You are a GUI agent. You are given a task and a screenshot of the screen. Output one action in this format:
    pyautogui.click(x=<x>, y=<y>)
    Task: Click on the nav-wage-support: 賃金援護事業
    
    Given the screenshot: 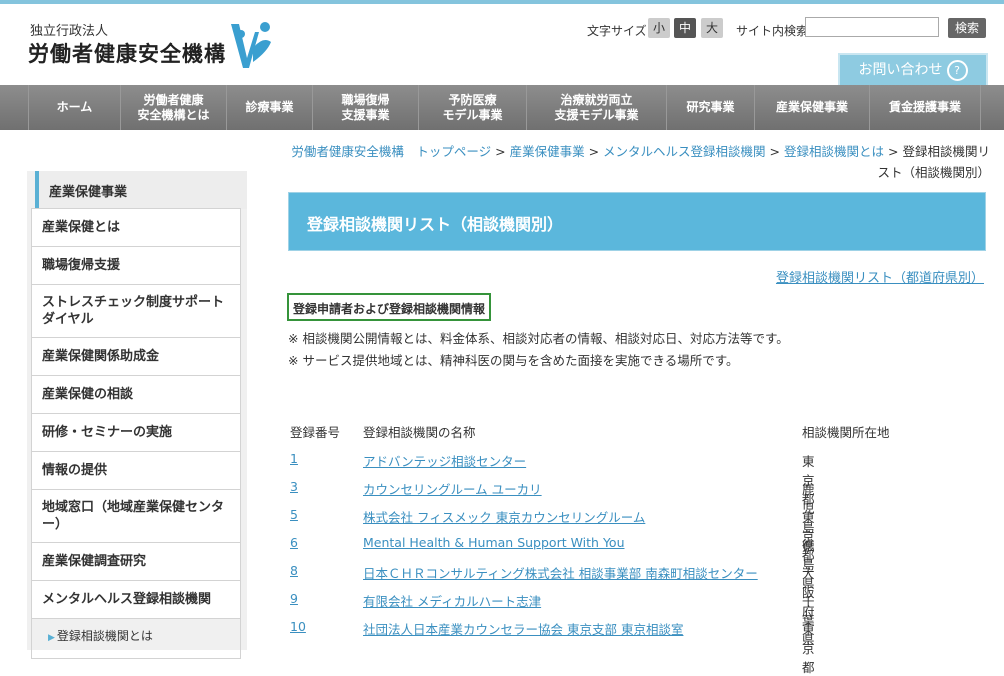 What is the action you would take?
    pyautogui.click(x=925, y=107)
    